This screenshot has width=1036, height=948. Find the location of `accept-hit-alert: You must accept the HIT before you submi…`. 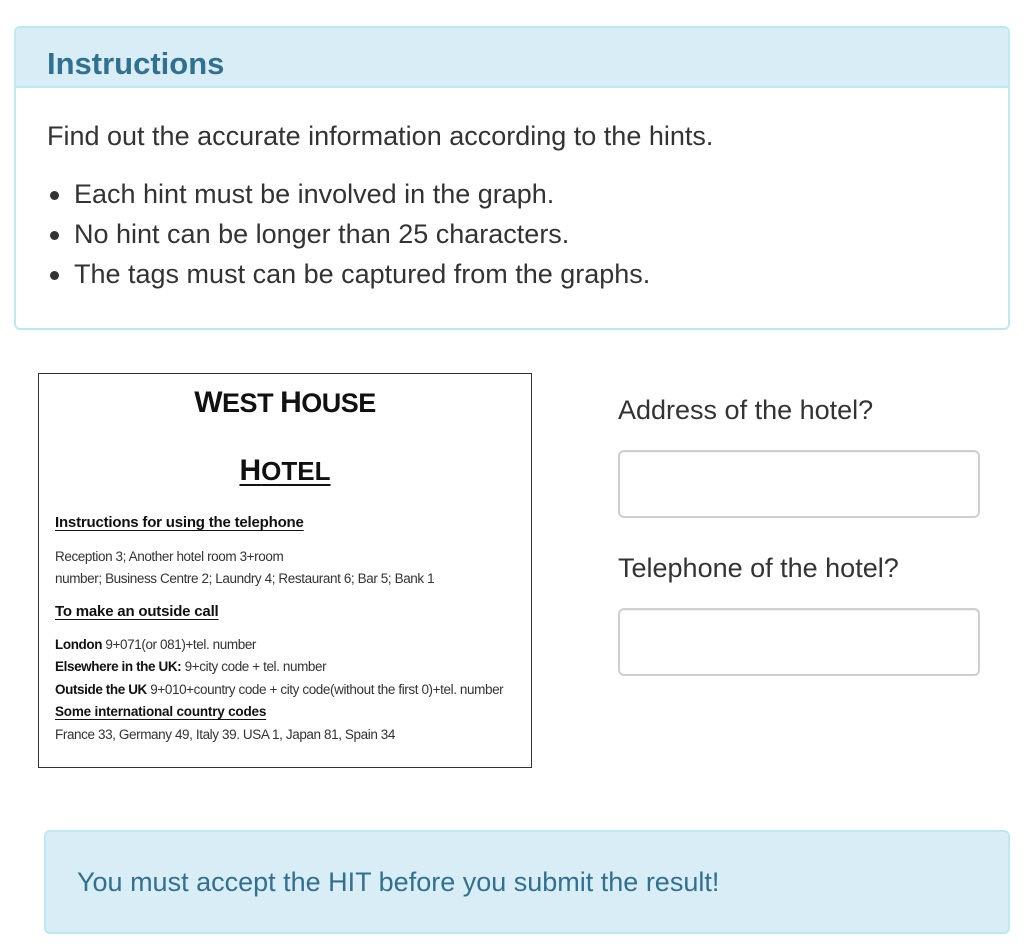

accept-hit-alert: You must accept the HIT before you submi… is located at coordinates (527, 882).